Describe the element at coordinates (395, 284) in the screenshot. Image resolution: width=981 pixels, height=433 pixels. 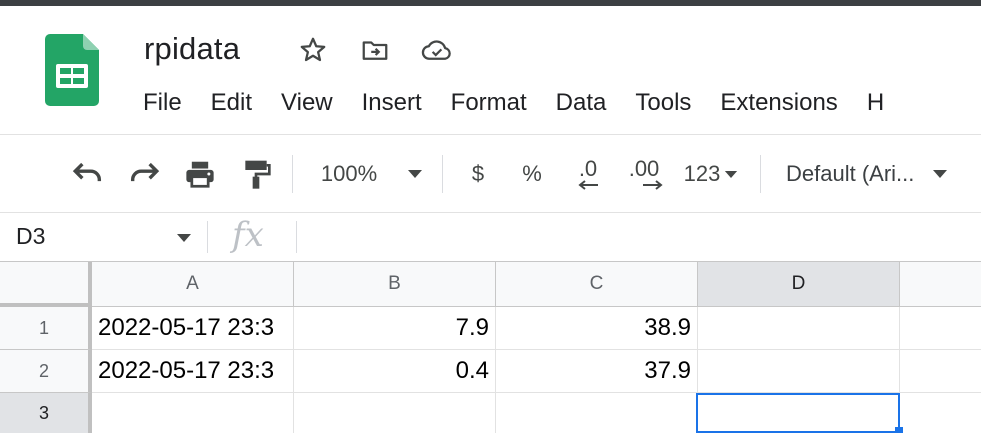
I see `column-header-b: B` at that location.